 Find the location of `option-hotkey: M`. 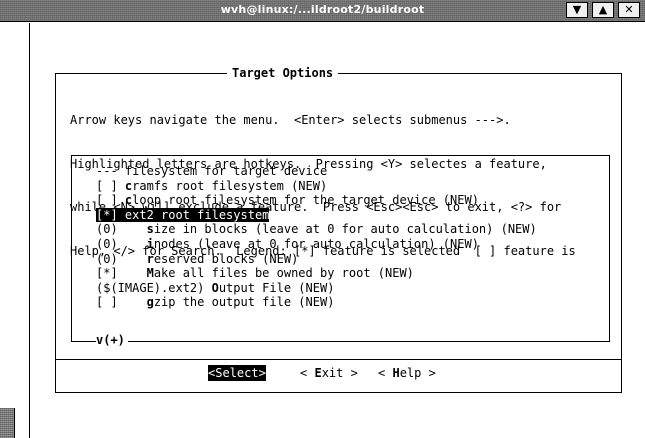

option-hotkey: M is located at coordinates (150, 273).